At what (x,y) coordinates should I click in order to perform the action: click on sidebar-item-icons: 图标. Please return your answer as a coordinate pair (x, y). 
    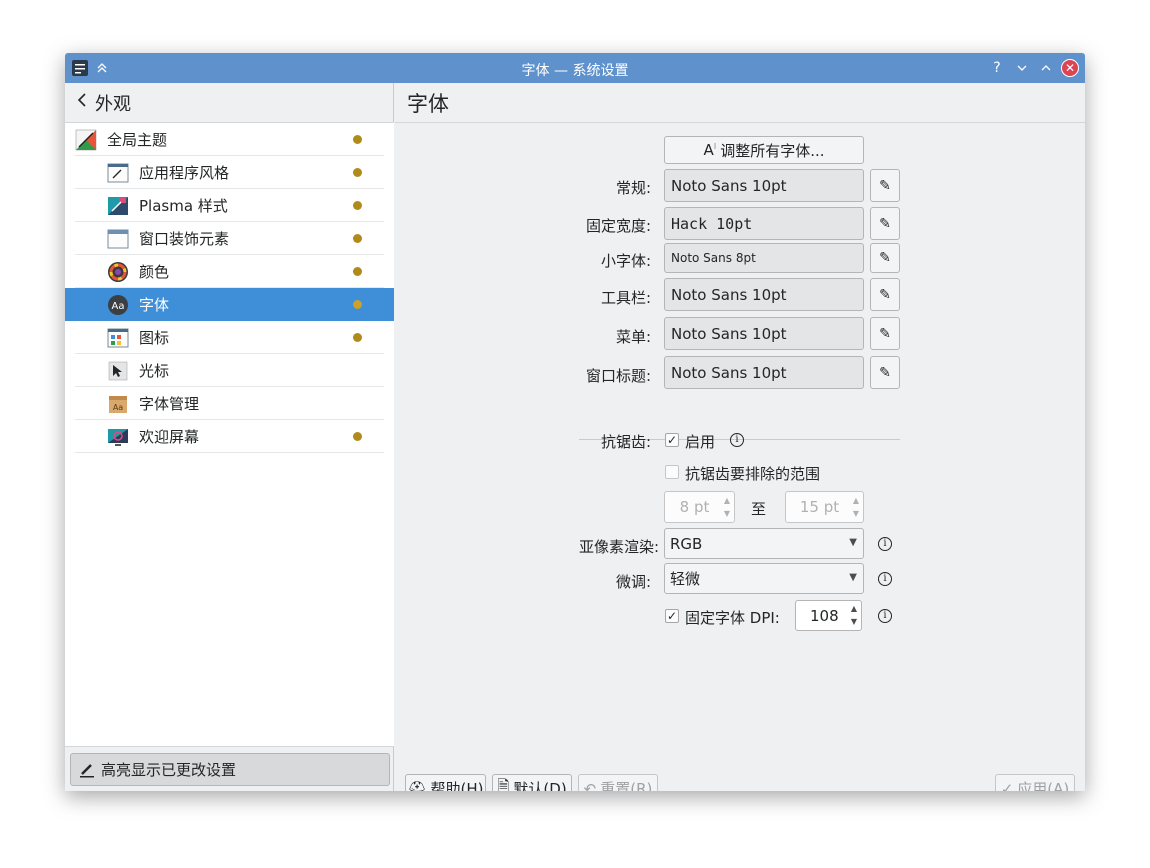
    Looking at the image, I should click on (229, 337).